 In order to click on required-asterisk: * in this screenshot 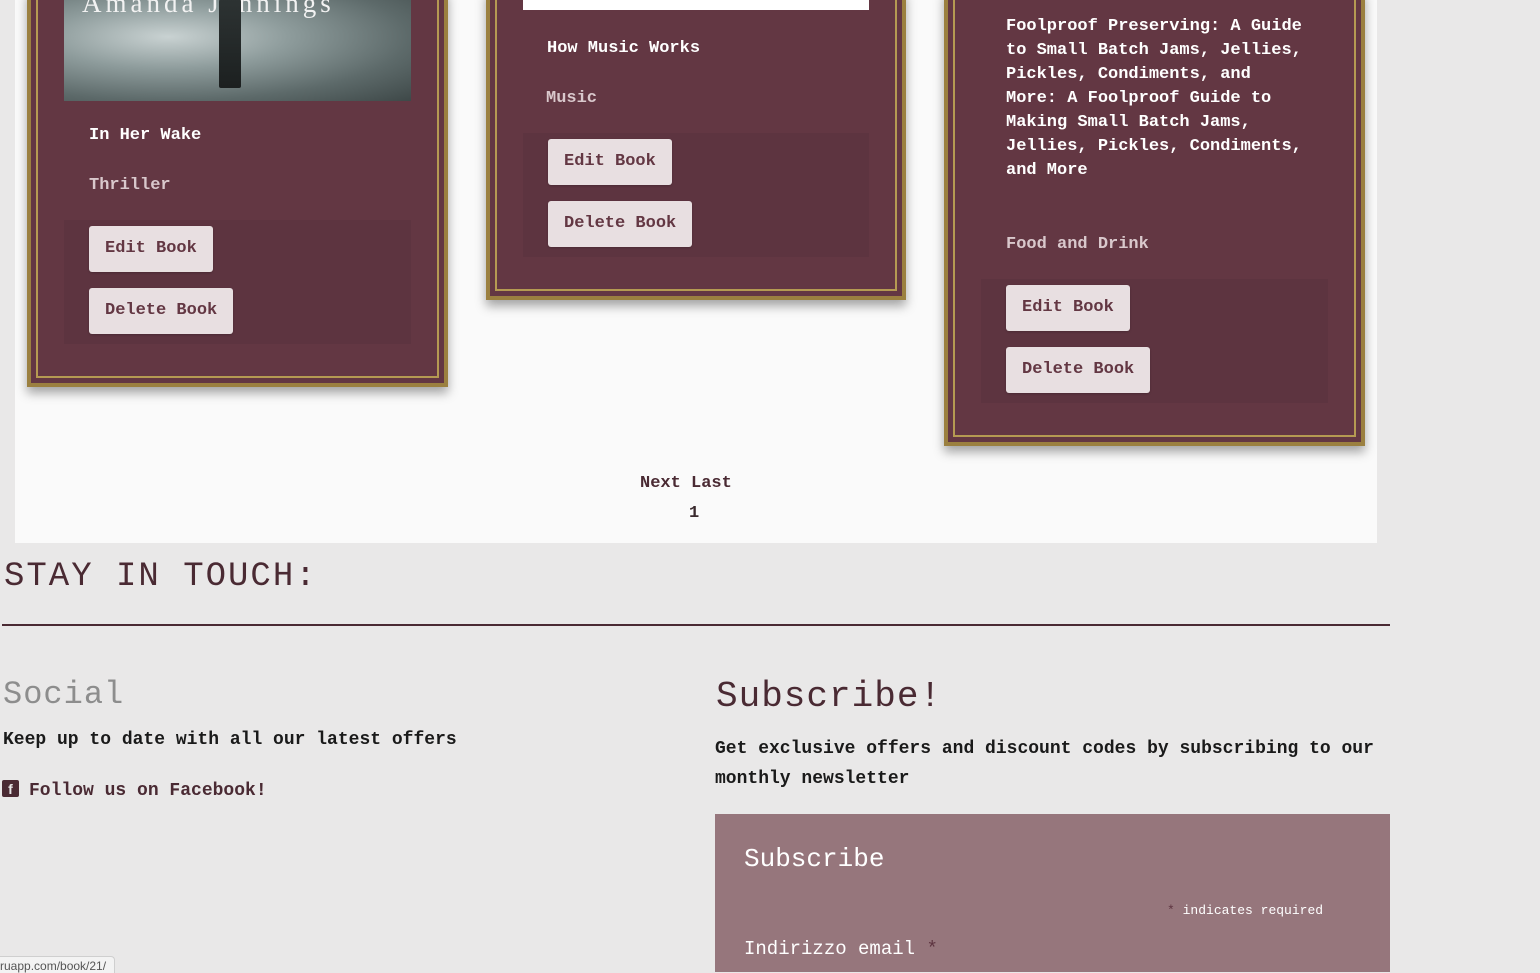, I will do `click(1171, 910)`.